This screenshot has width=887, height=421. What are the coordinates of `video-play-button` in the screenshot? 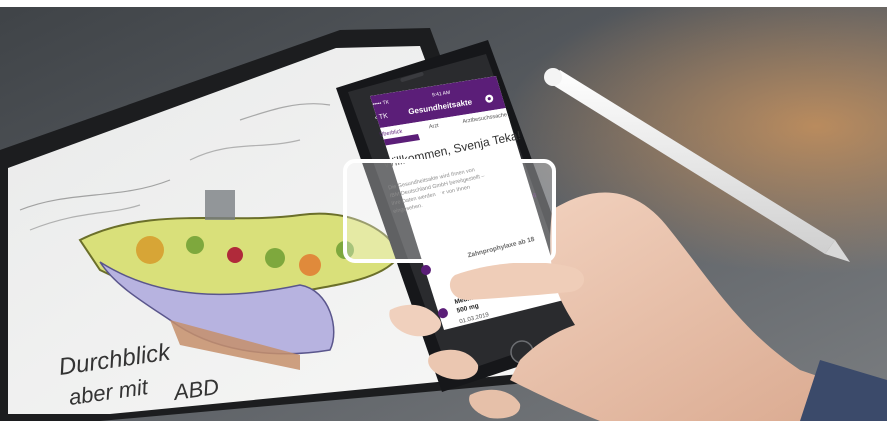 It's located at (449, 211).